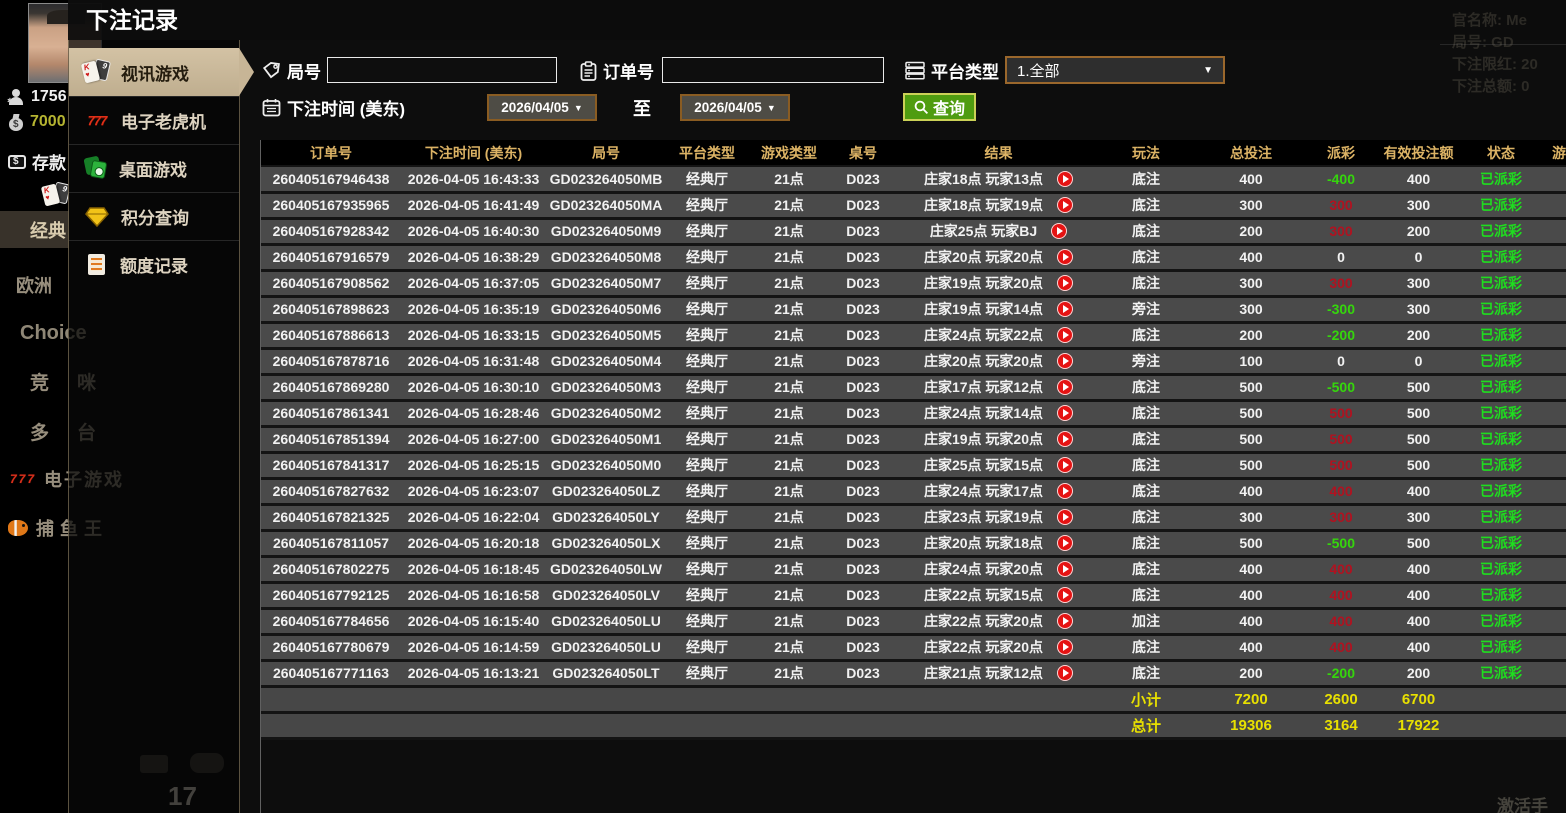 Image resolution: width=1566 pixels, height=813 pixels. Describe the element at coordinates (998, 570) in the screenshot. I see `cell-result: 庄家24点 玩家20点` at that location.